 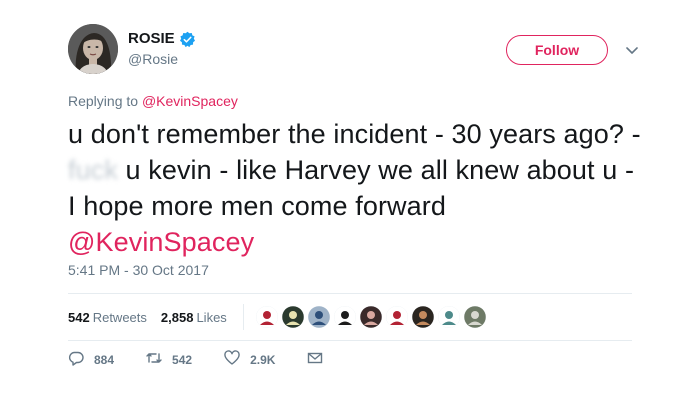 I want to click on liker-avatar-gop, so click(x=396, y=317).